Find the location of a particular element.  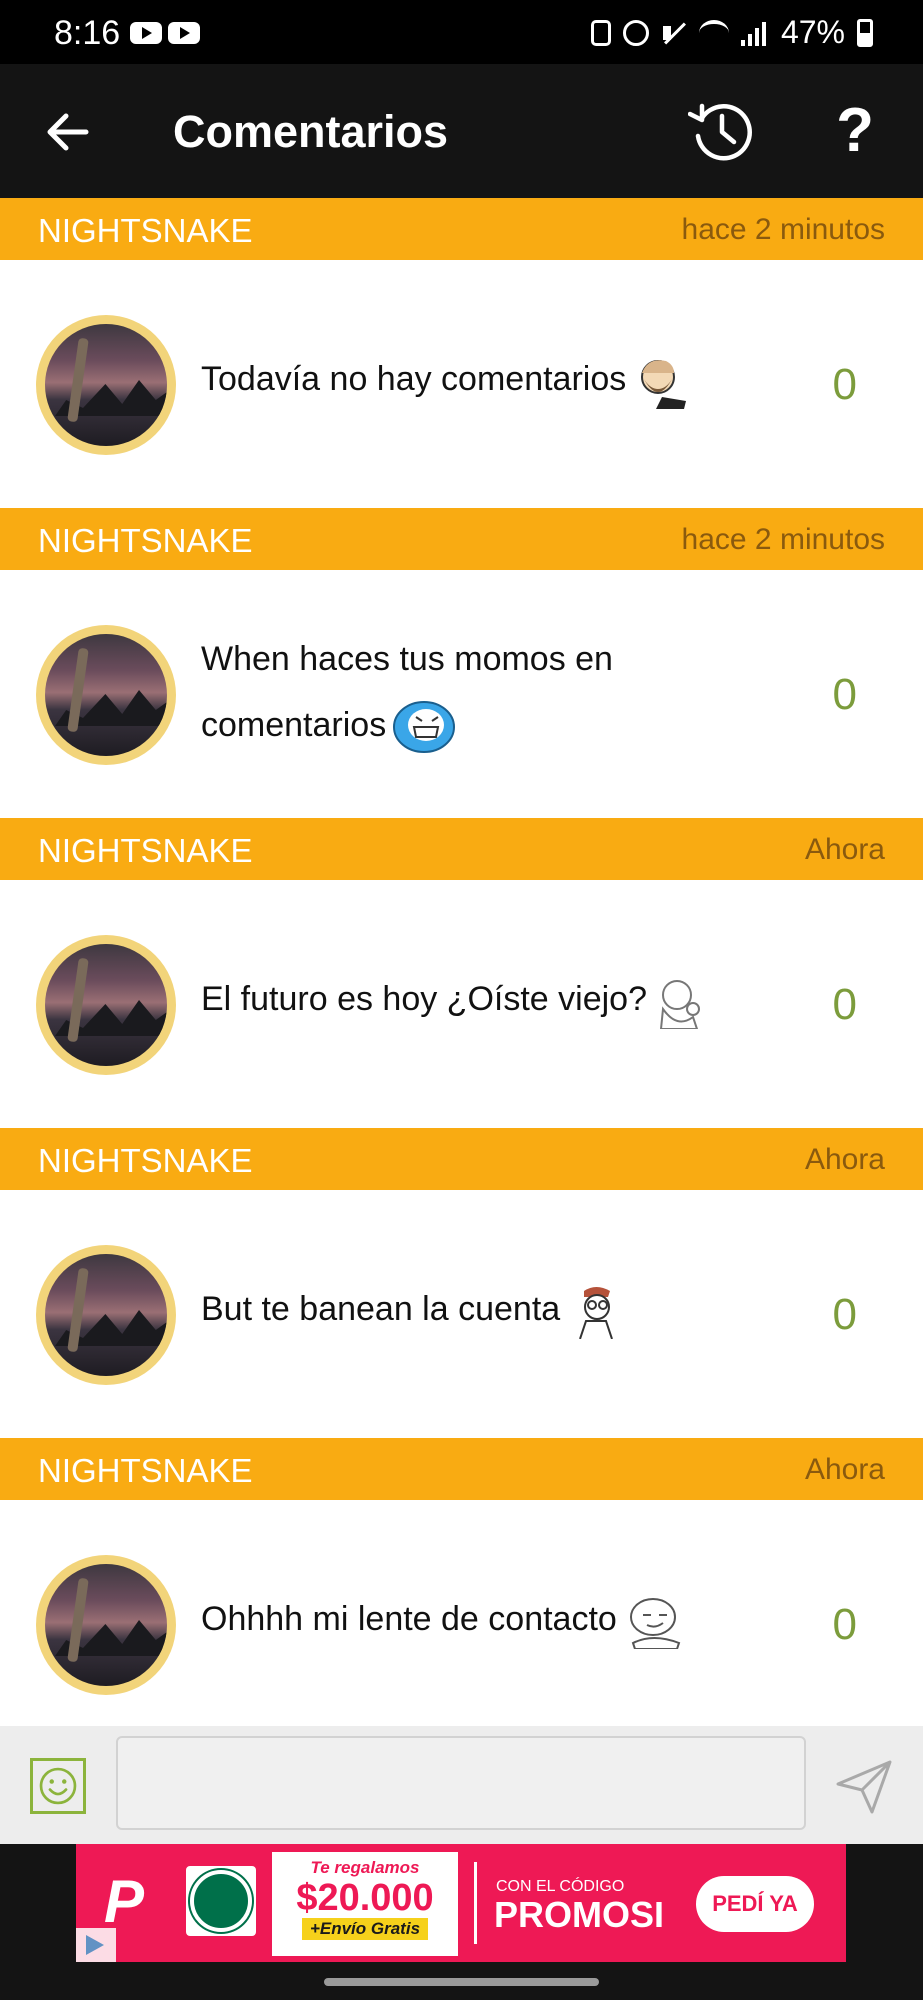

i-lied-meme-icon is located at coordinates (424, 727).